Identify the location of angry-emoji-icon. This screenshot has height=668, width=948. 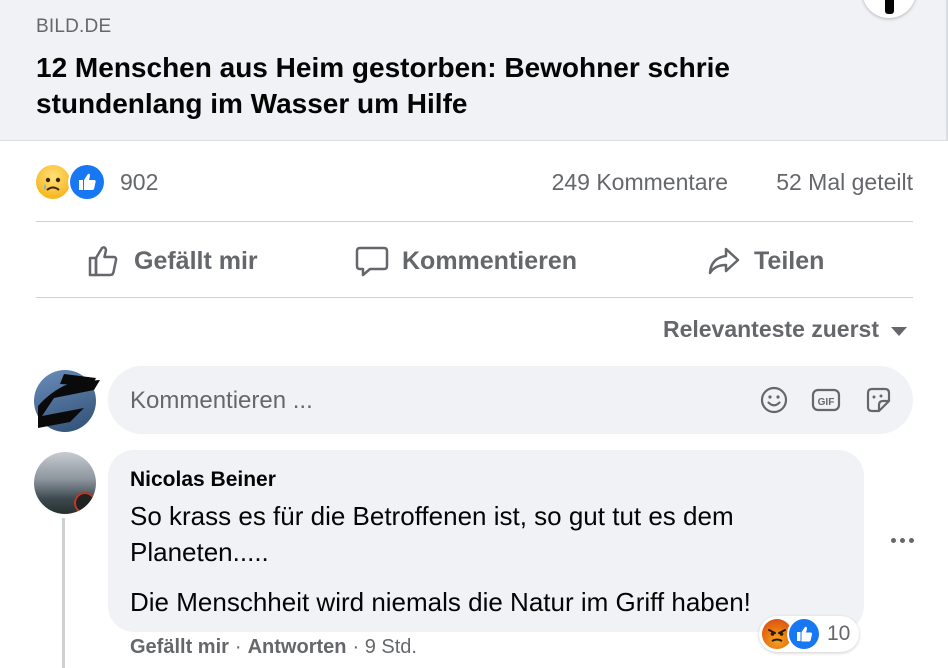
(777, 634).